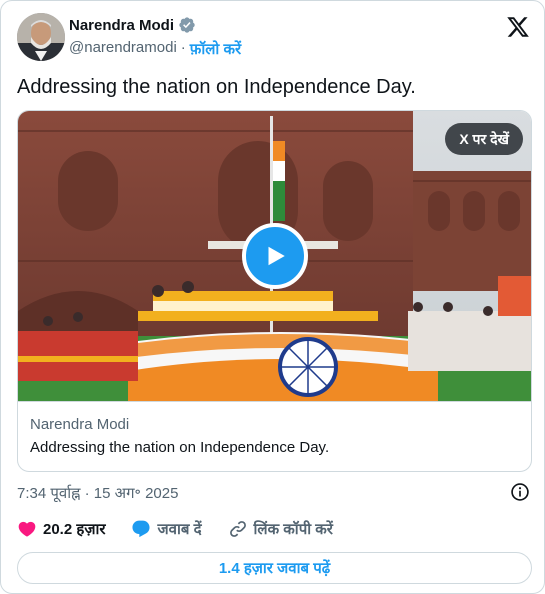  Describe the element at coordinates (187, 25) in the screenshot. I see `verified-badge-icon` at that location.